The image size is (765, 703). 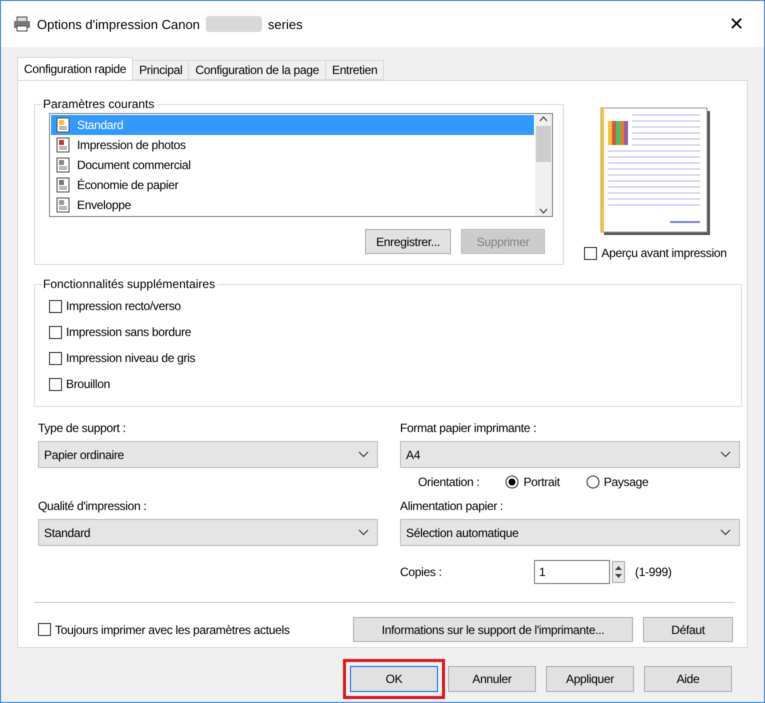 What do you see at coordinates (469, 428) in the screenshot?
I see `field-label: Format papier imprimante :` at bounding box center [469, 428].